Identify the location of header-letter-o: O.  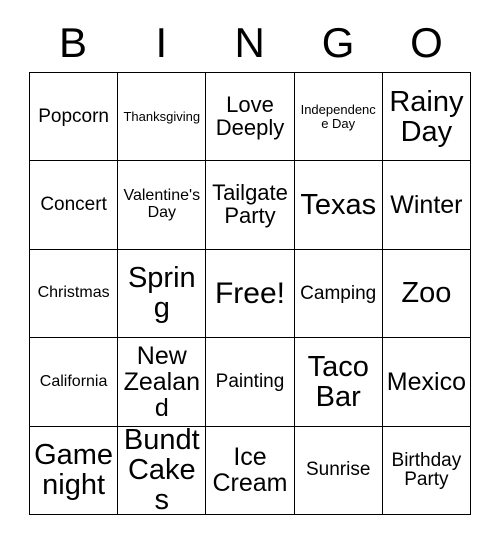
(427, 42).